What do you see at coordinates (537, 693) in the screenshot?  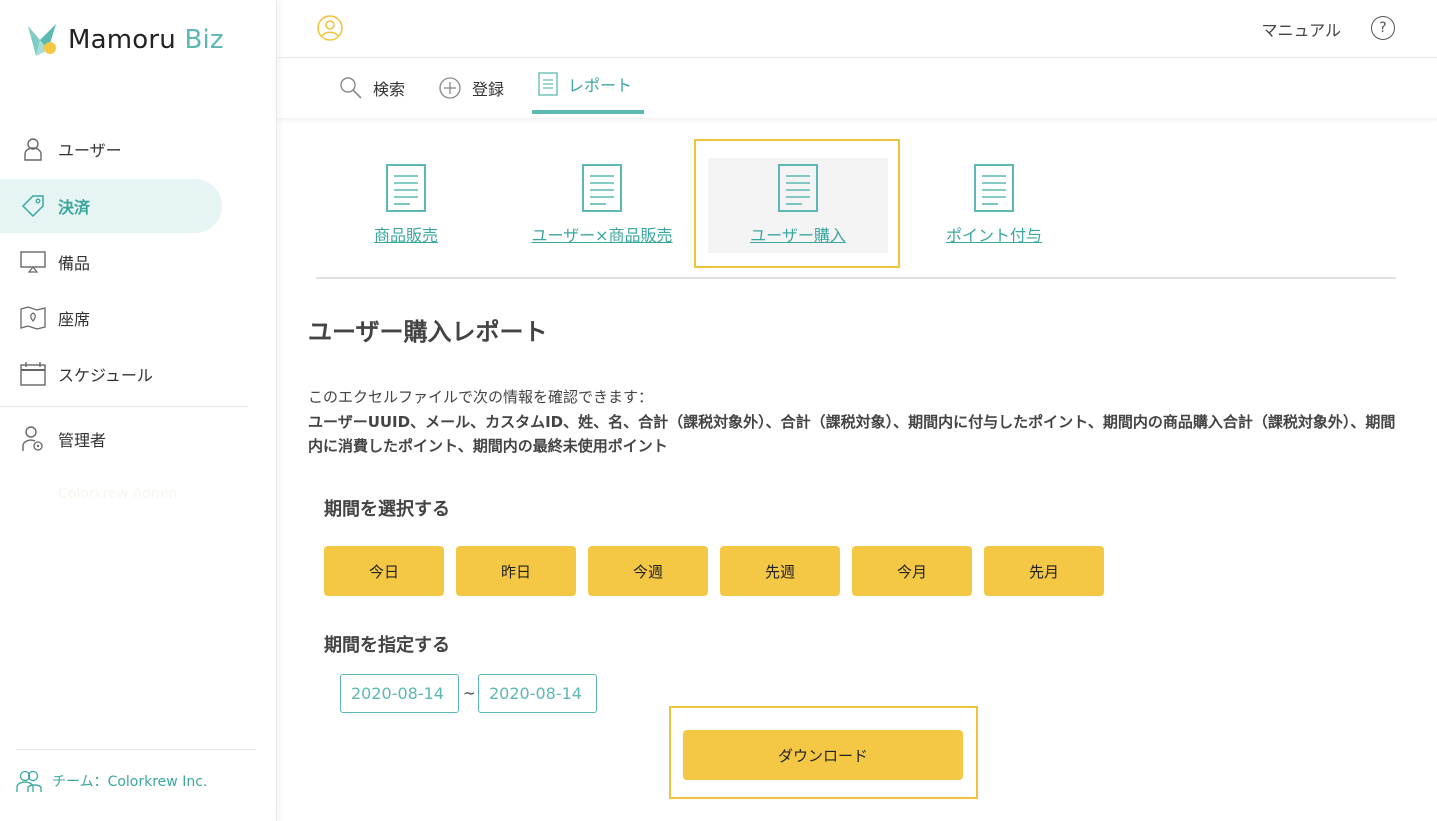 I see `date-to-input: 2020-08-14` at bounding box center [537, 693].